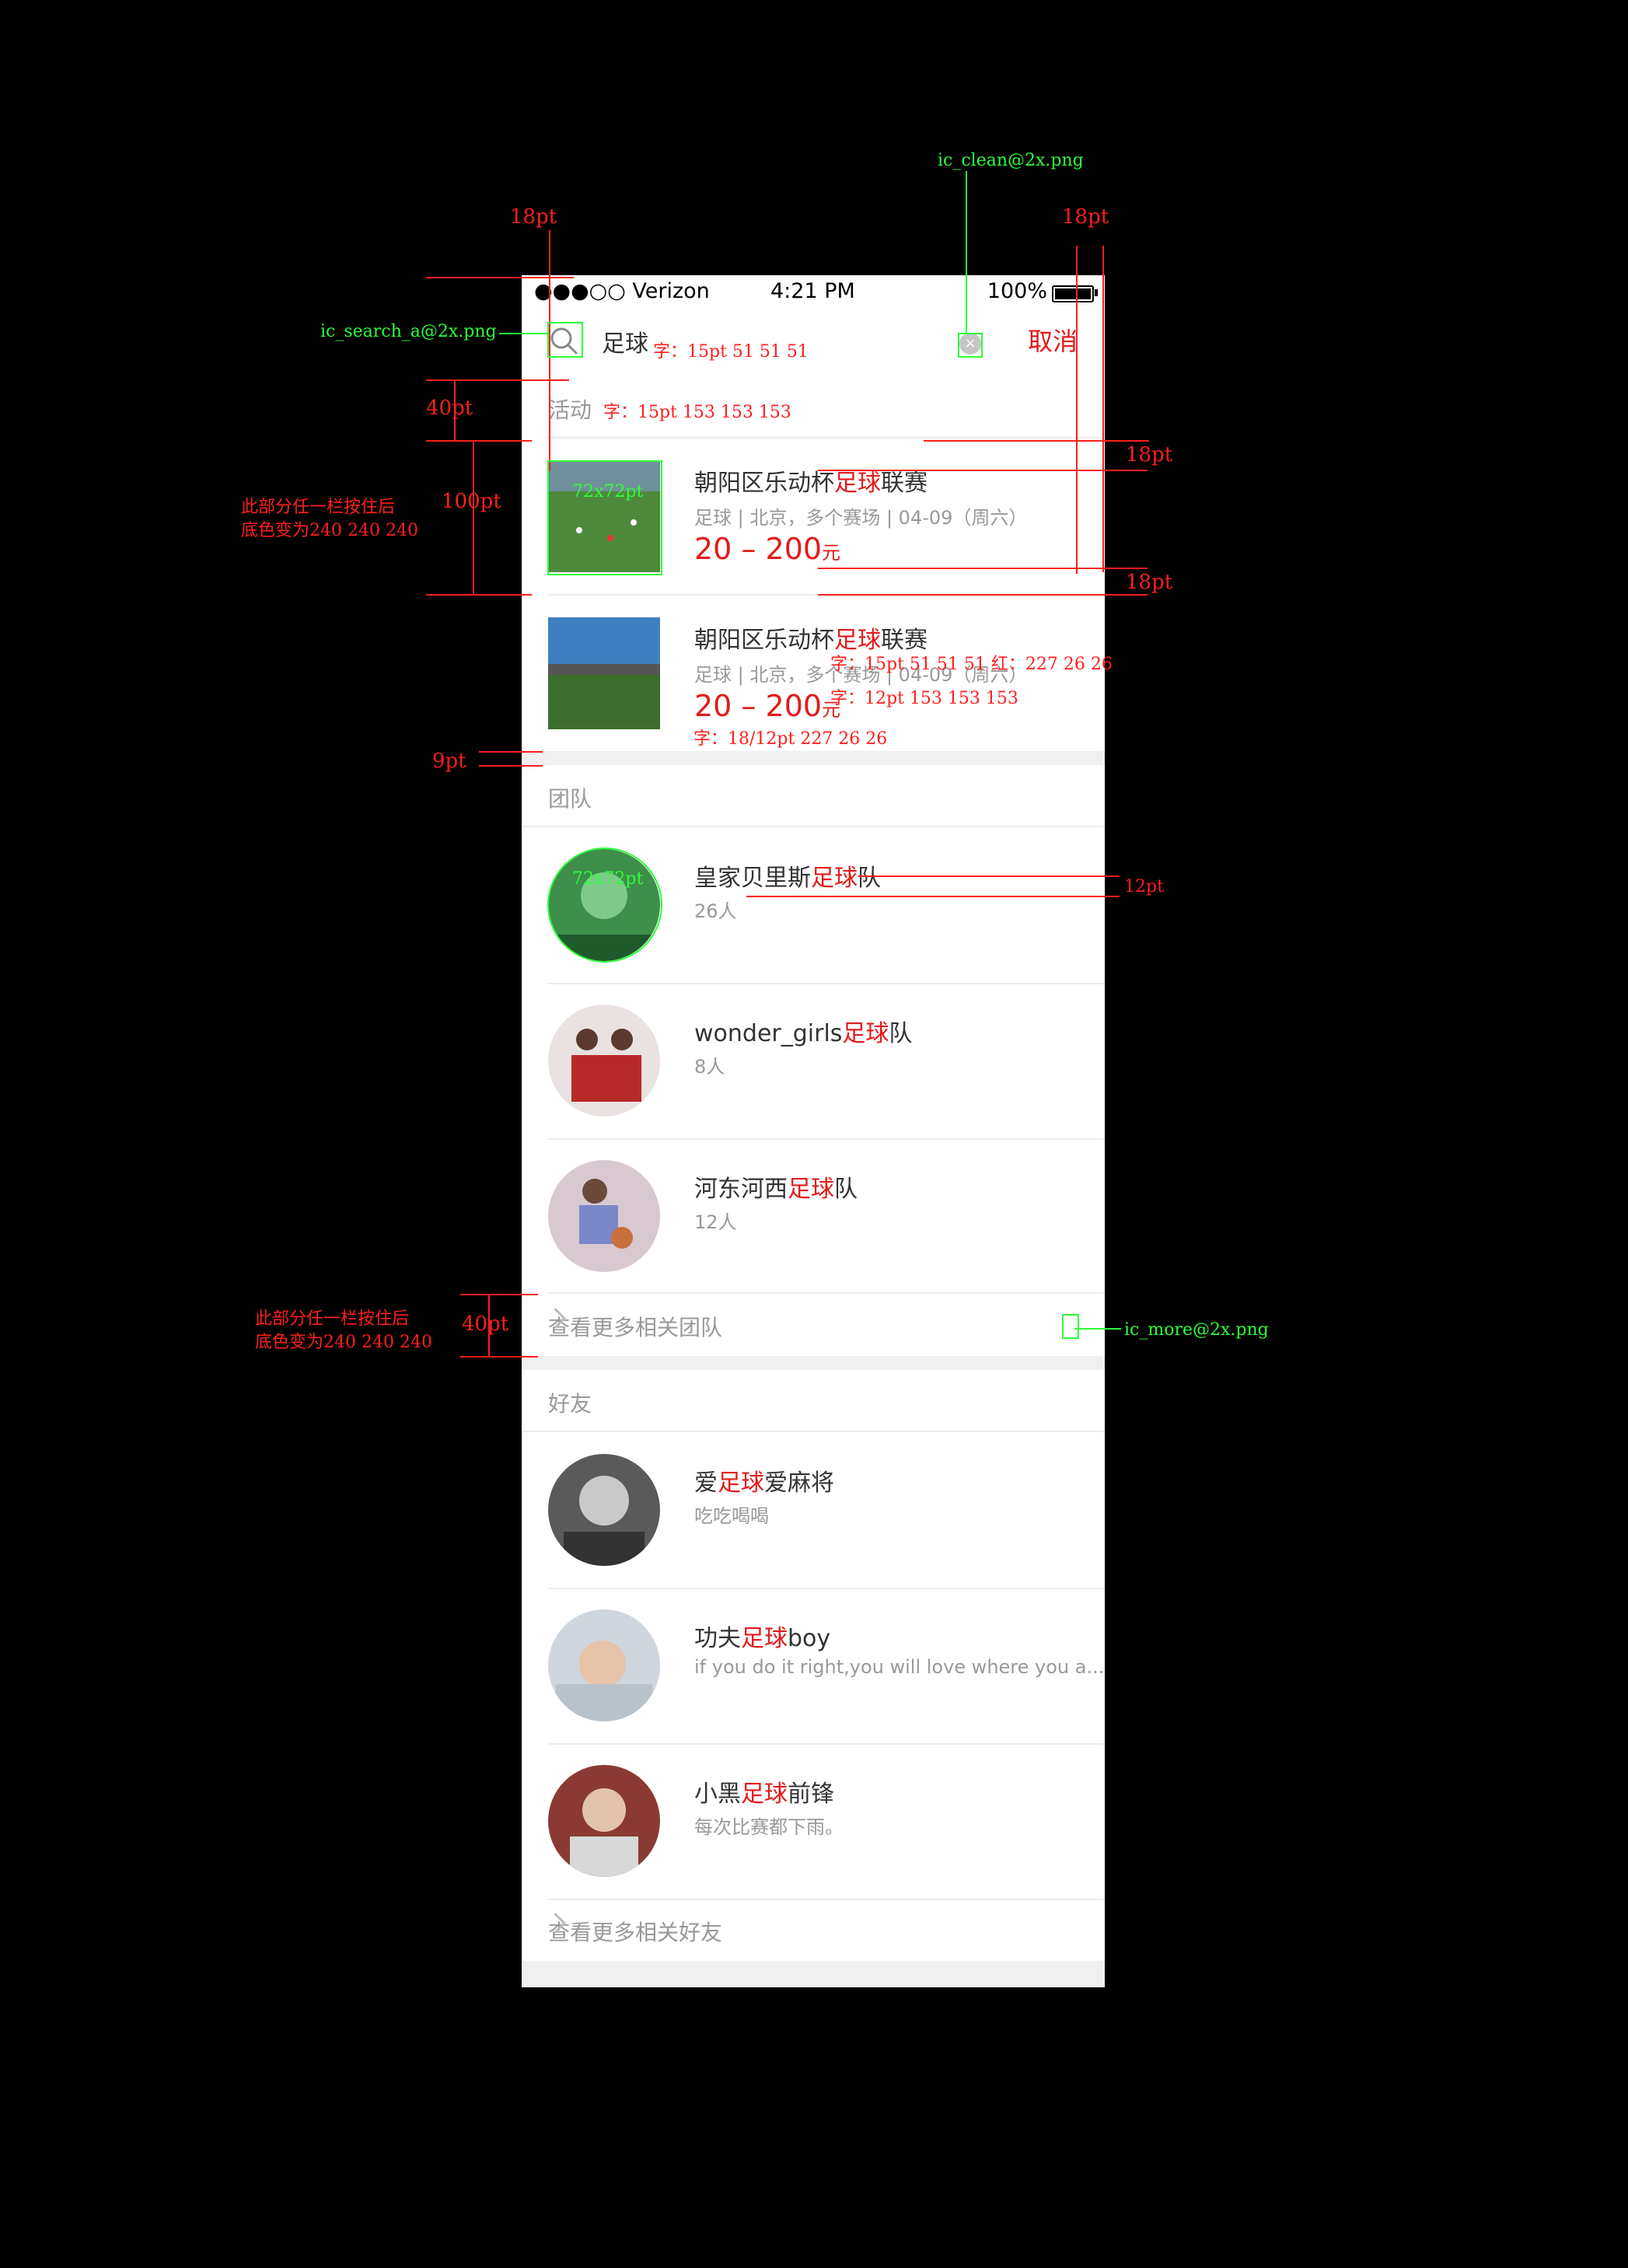 The image size is (1628, 2268). Describe the element at coordinates (565, 340) in the screenshot. I see `search-icon-bounds` at that location.